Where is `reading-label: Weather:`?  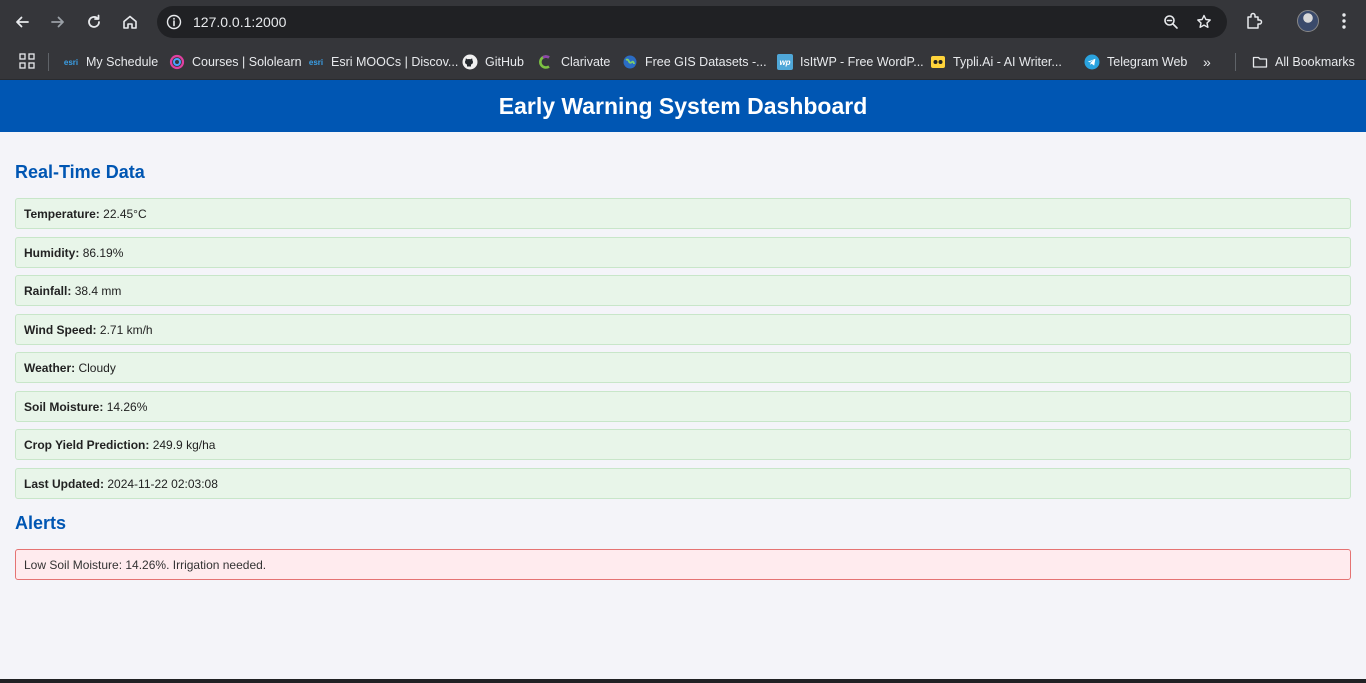 reading-label: Weather: is located at coordinates (50, 368).